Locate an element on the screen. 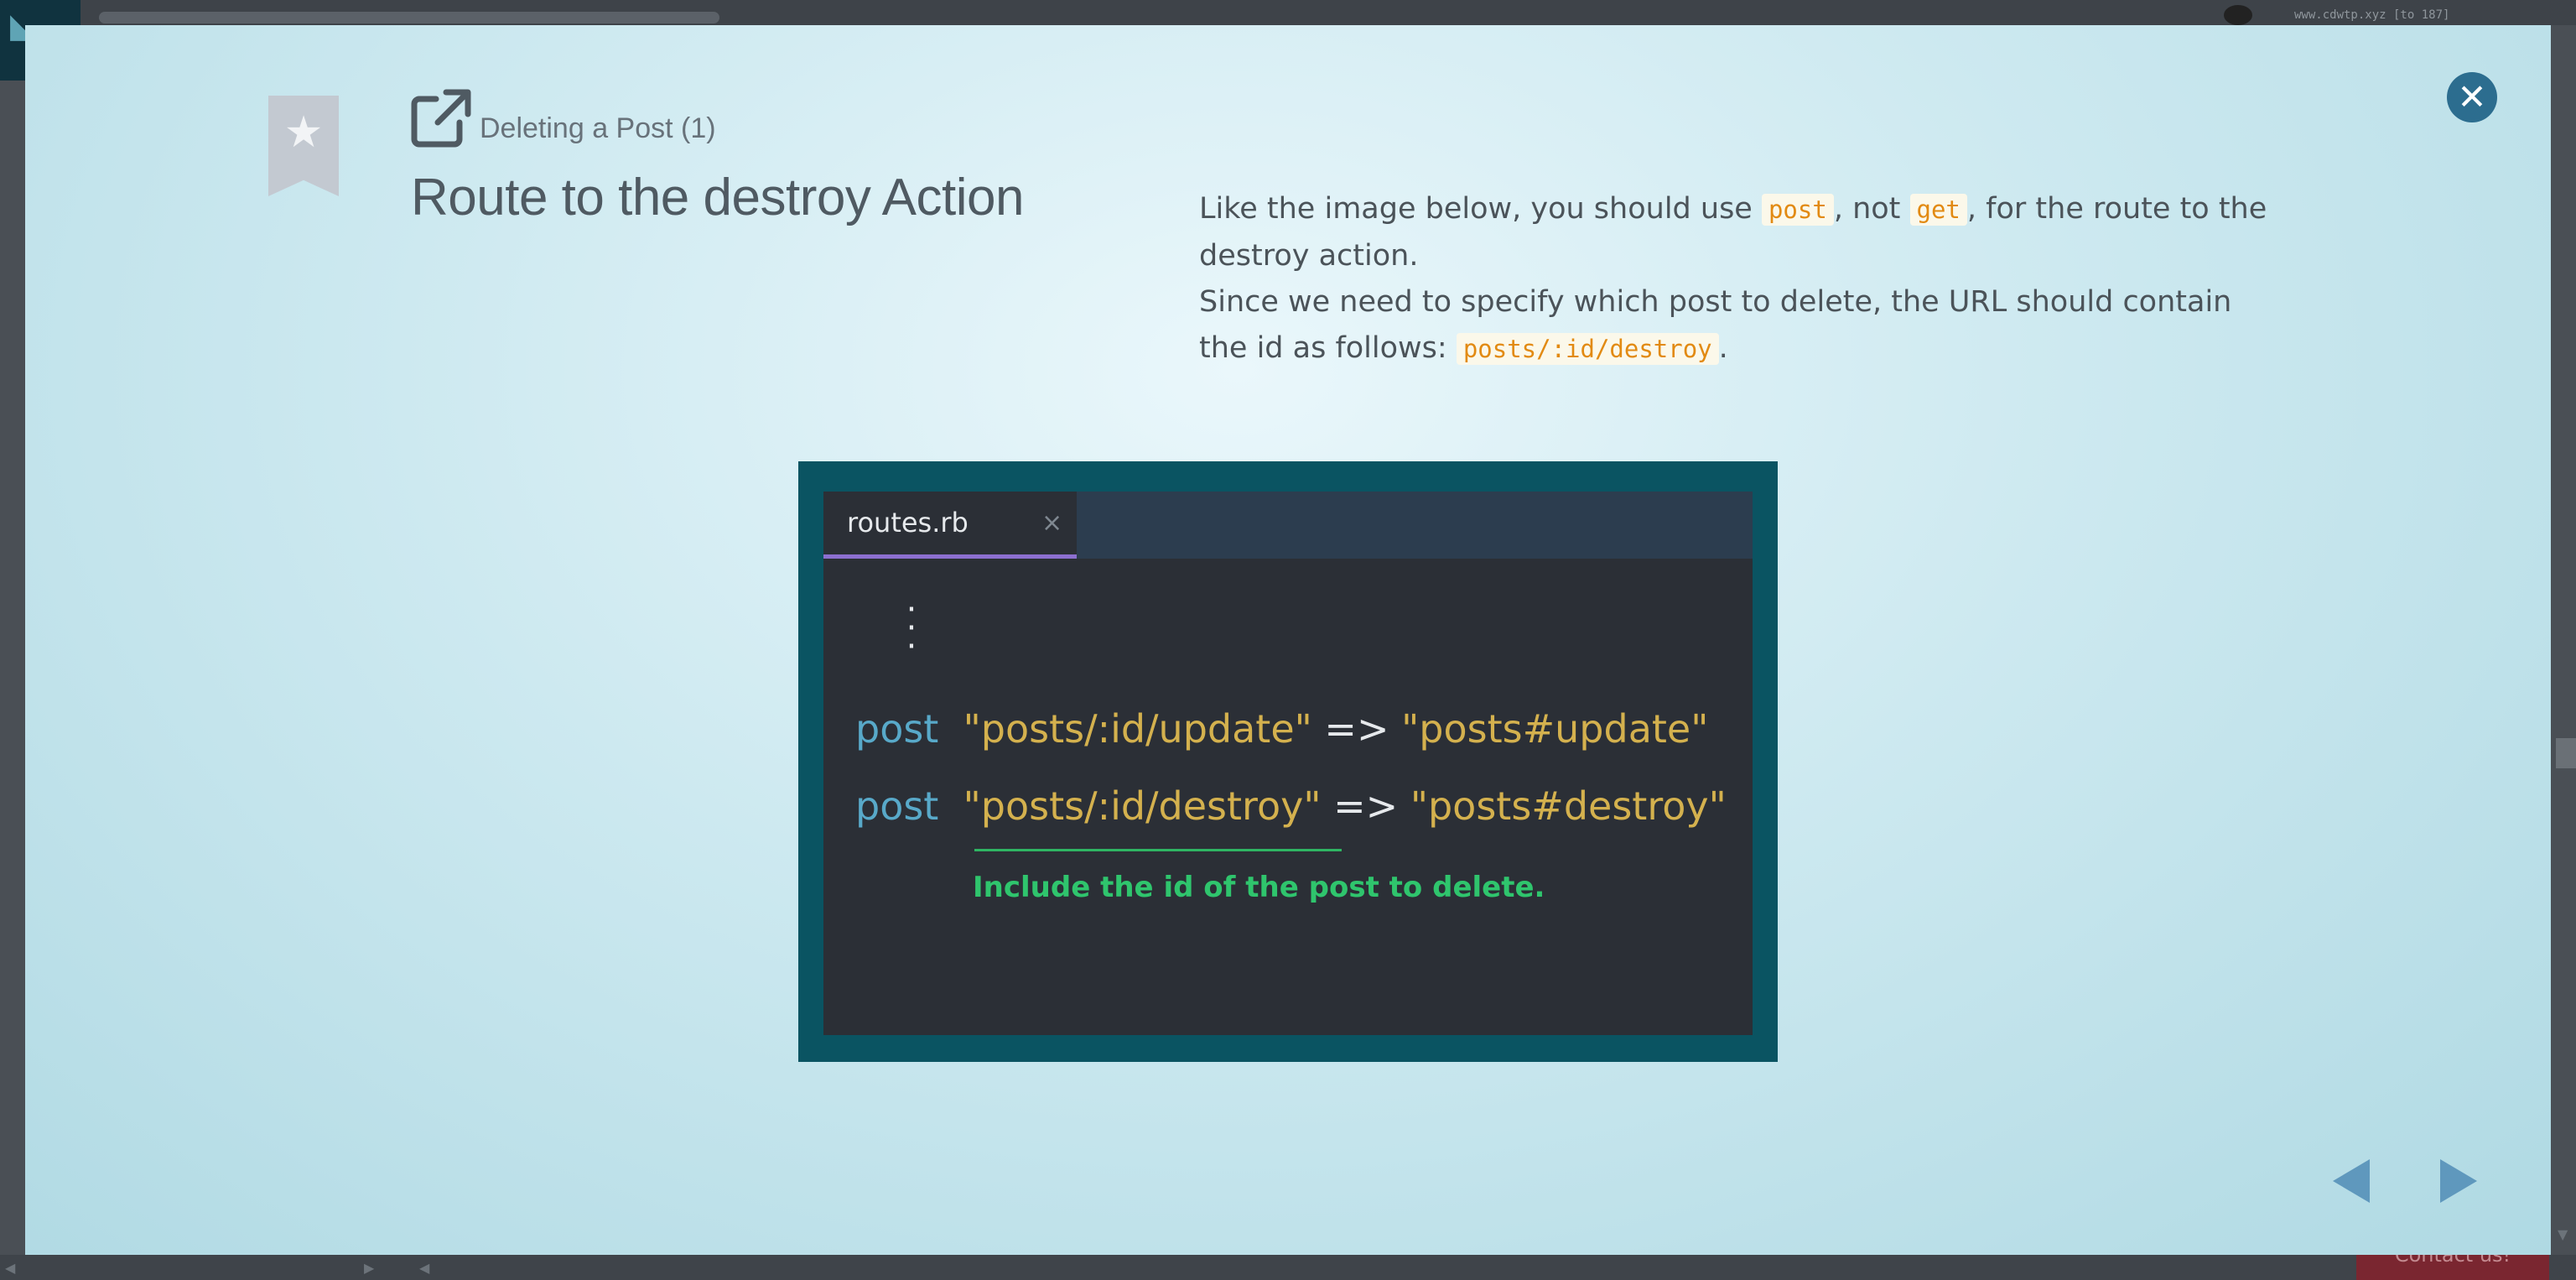  code-string: "posts/:id/update" is located at coordinates (1137, 729).